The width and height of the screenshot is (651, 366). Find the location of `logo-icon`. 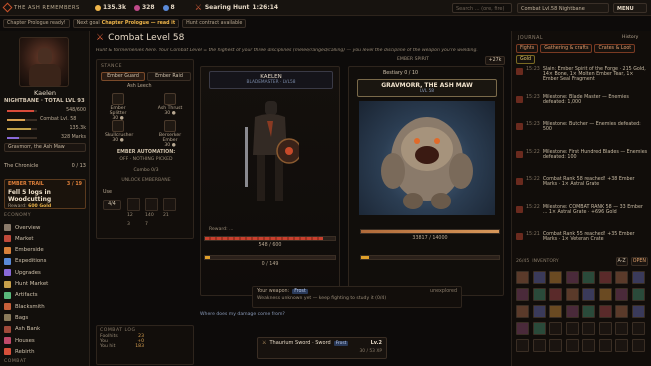

logo-icon is located at coordinates (7, 7).